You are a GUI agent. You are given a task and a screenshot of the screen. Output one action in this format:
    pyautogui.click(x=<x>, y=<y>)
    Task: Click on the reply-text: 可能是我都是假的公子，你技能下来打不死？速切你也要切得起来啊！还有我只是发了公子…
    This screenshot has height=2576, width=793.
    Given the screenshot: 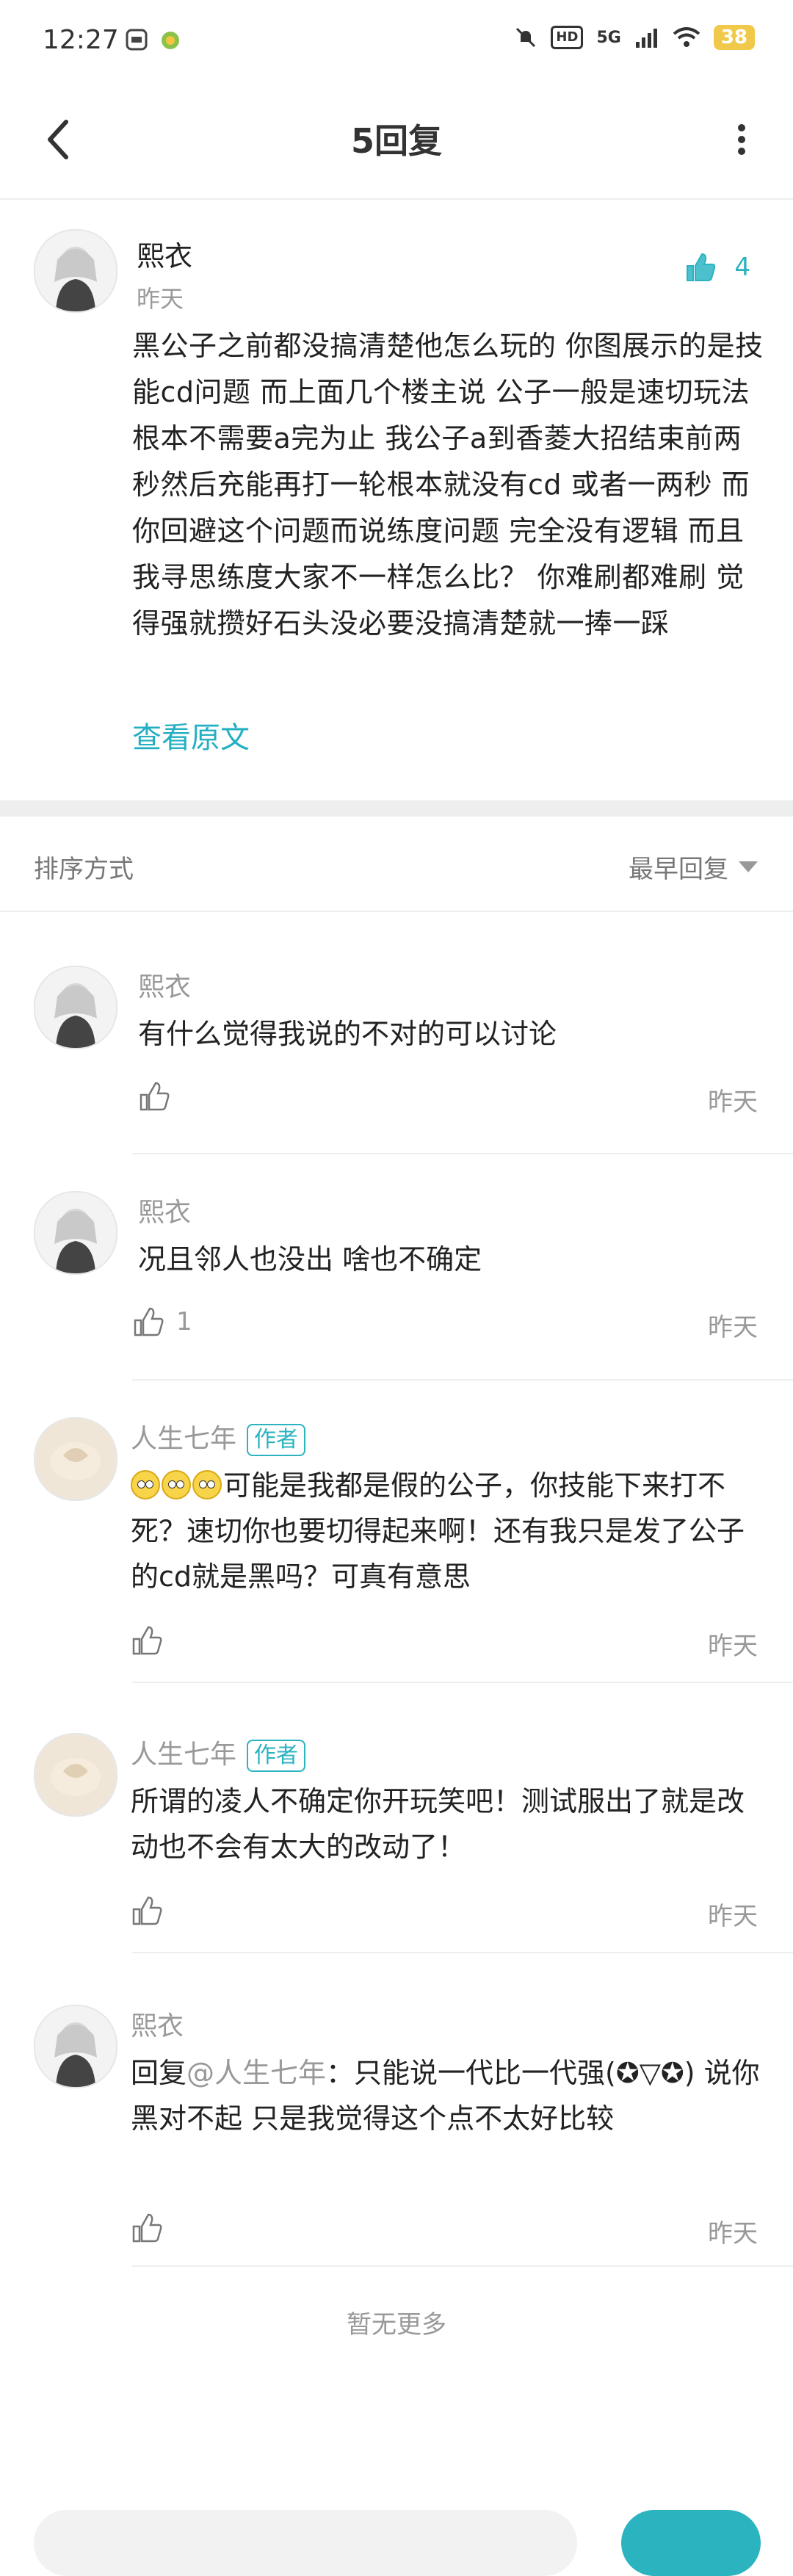 What is the action you would take?
    pyautogui.click(x=438, y=1531)
    